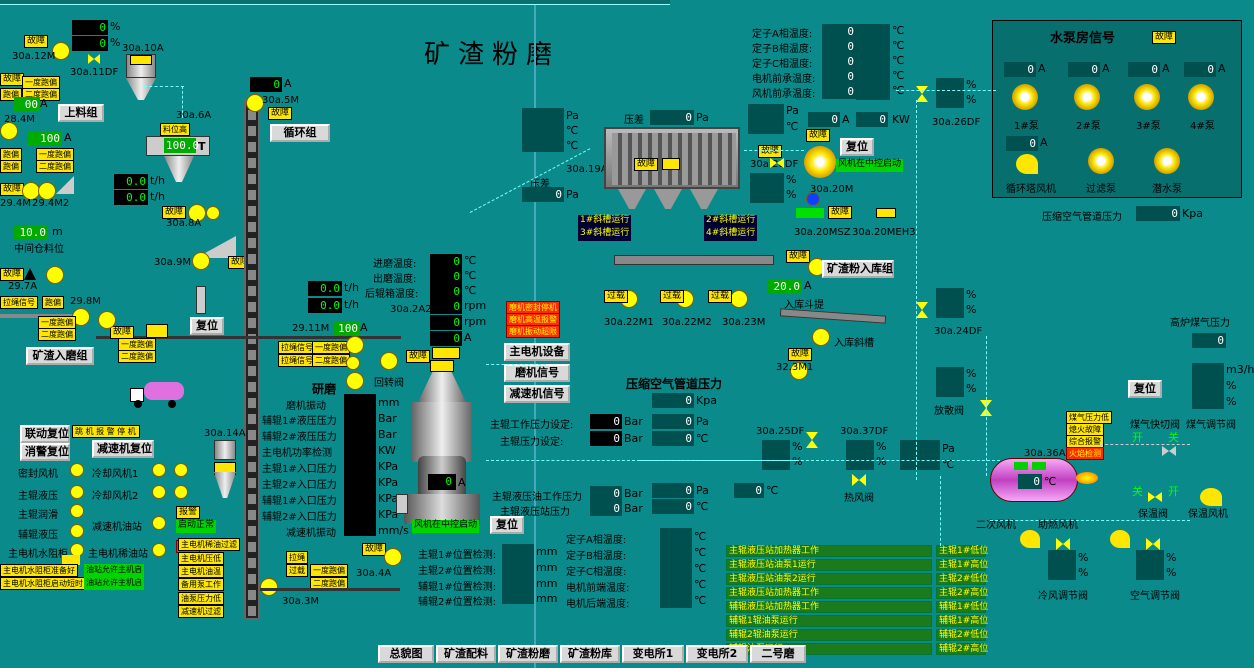 Image resolution: width=1254 pixels, height=668 pixels. Describe the element at coordinates (717, 654) in the screenshot. I see `nav-substation-2: 变电所2` at that location.